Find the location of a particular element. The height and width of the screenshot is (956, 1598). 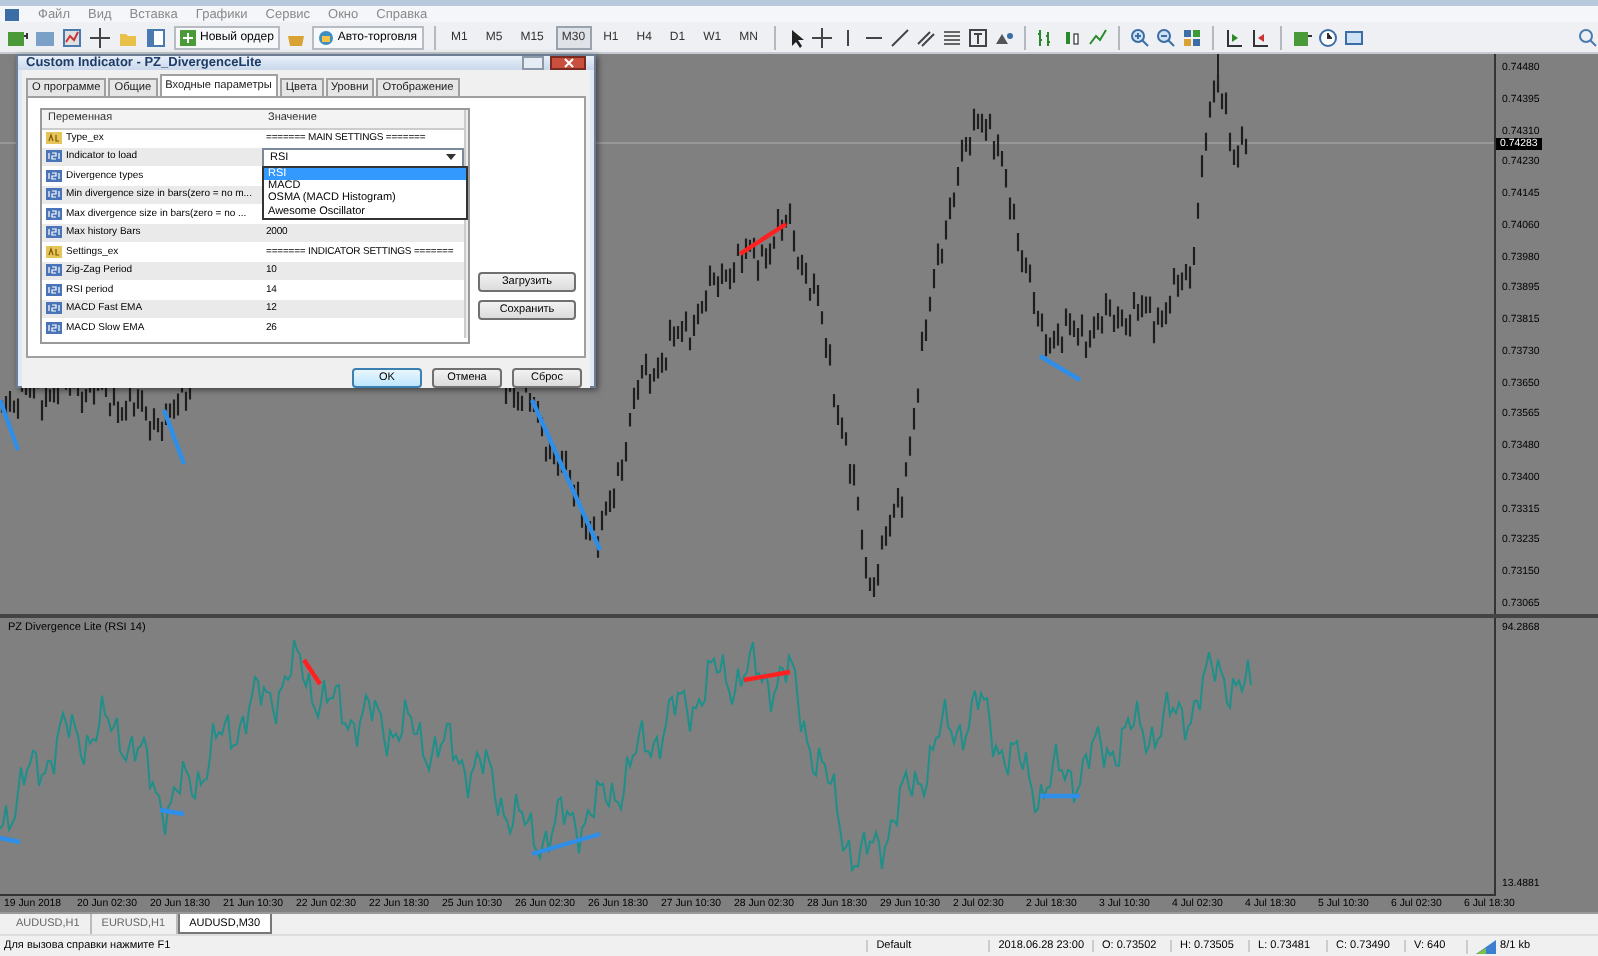

templates-icon is located at coordinates (1353, 37).